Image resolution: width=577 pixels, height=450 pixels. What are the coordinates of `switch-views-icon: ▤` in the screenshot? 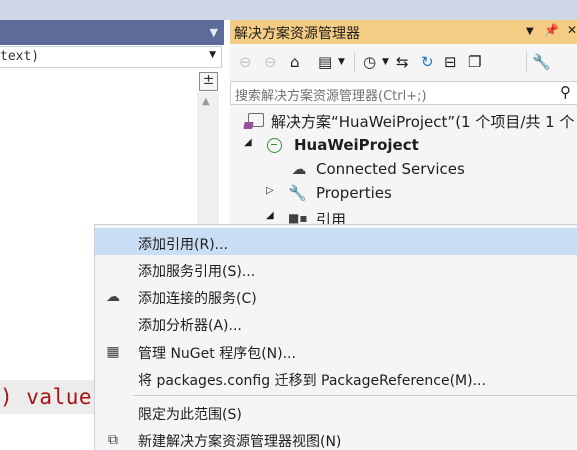 It's located at (325, 62).